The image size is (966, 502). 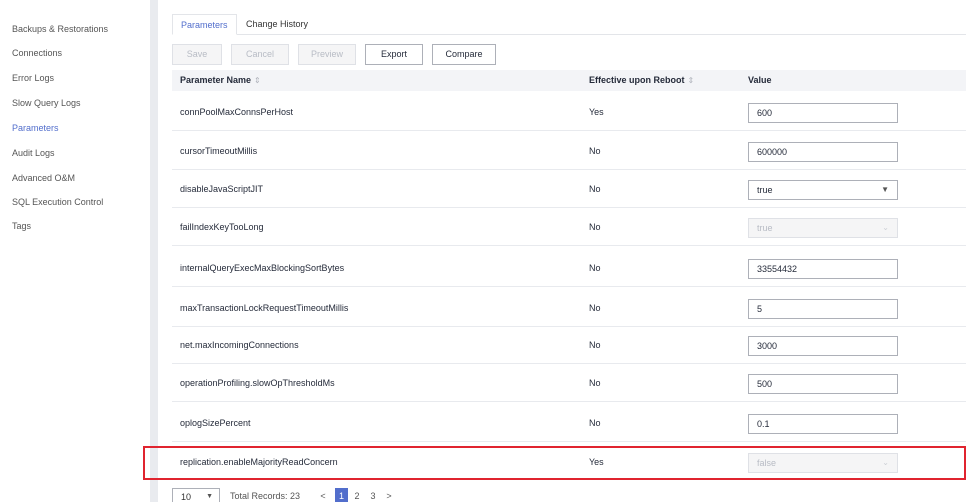 What do you see at coordinates (637, 80) in the screenshot?
I see `column-header-label: Effective upon Reboot` at bounding box center [637, 80].